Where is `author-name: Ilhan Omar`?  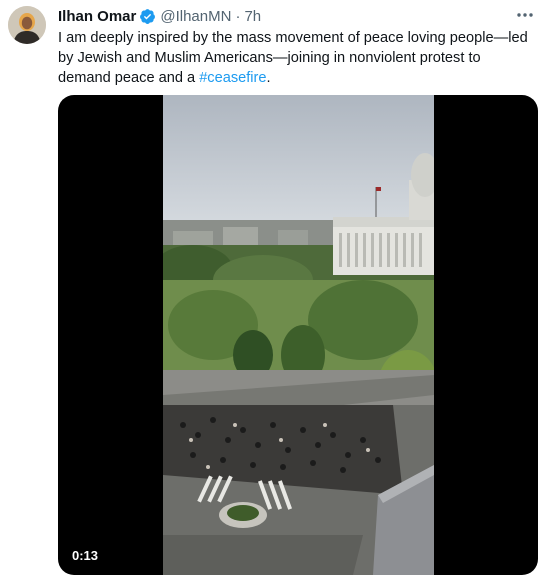
author-name: Ilhan Omar is located at coordinates (97, 16).